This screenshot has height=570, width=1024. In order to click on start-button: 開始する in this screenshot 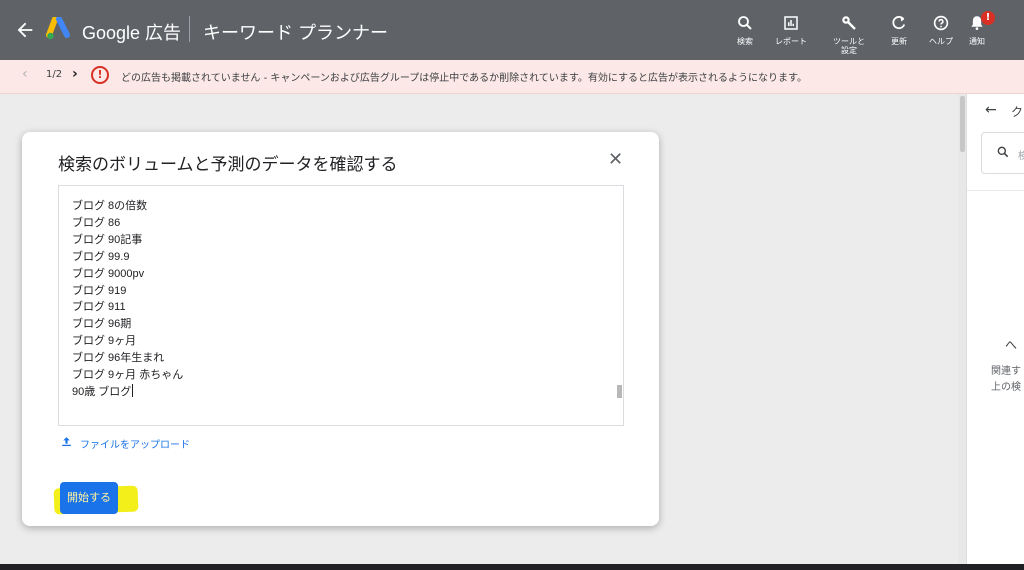, I will do `click(89, 498)`.